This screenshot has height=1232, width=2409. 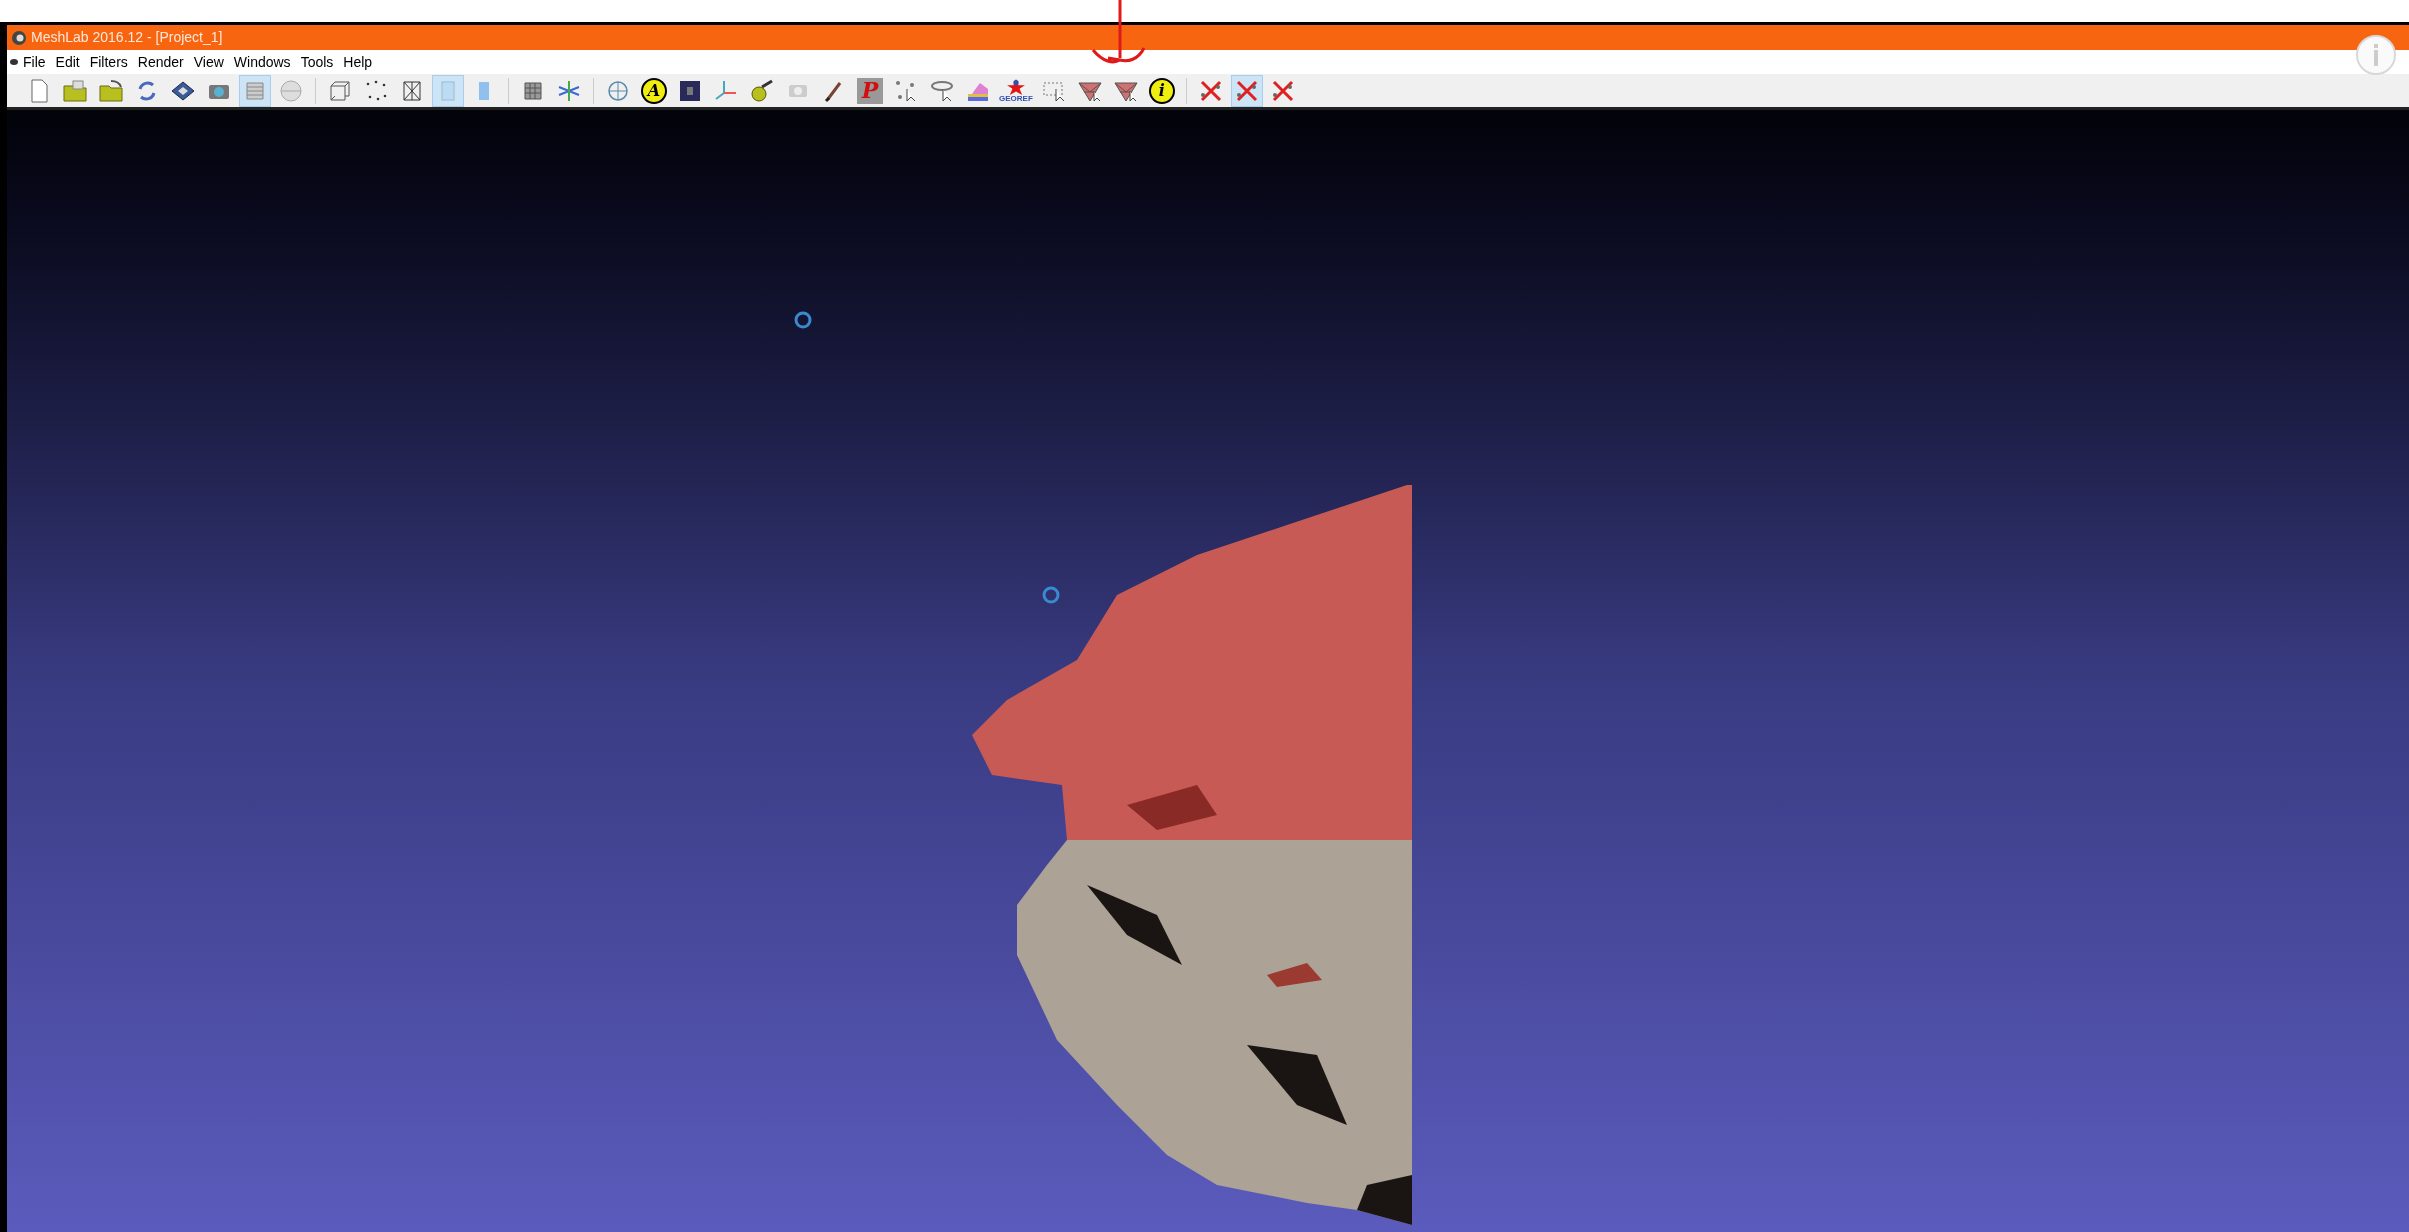 What do you see at coordinates (255, 90) in the screenshot?
I see `layers-button` at bounding box center [255, 90].